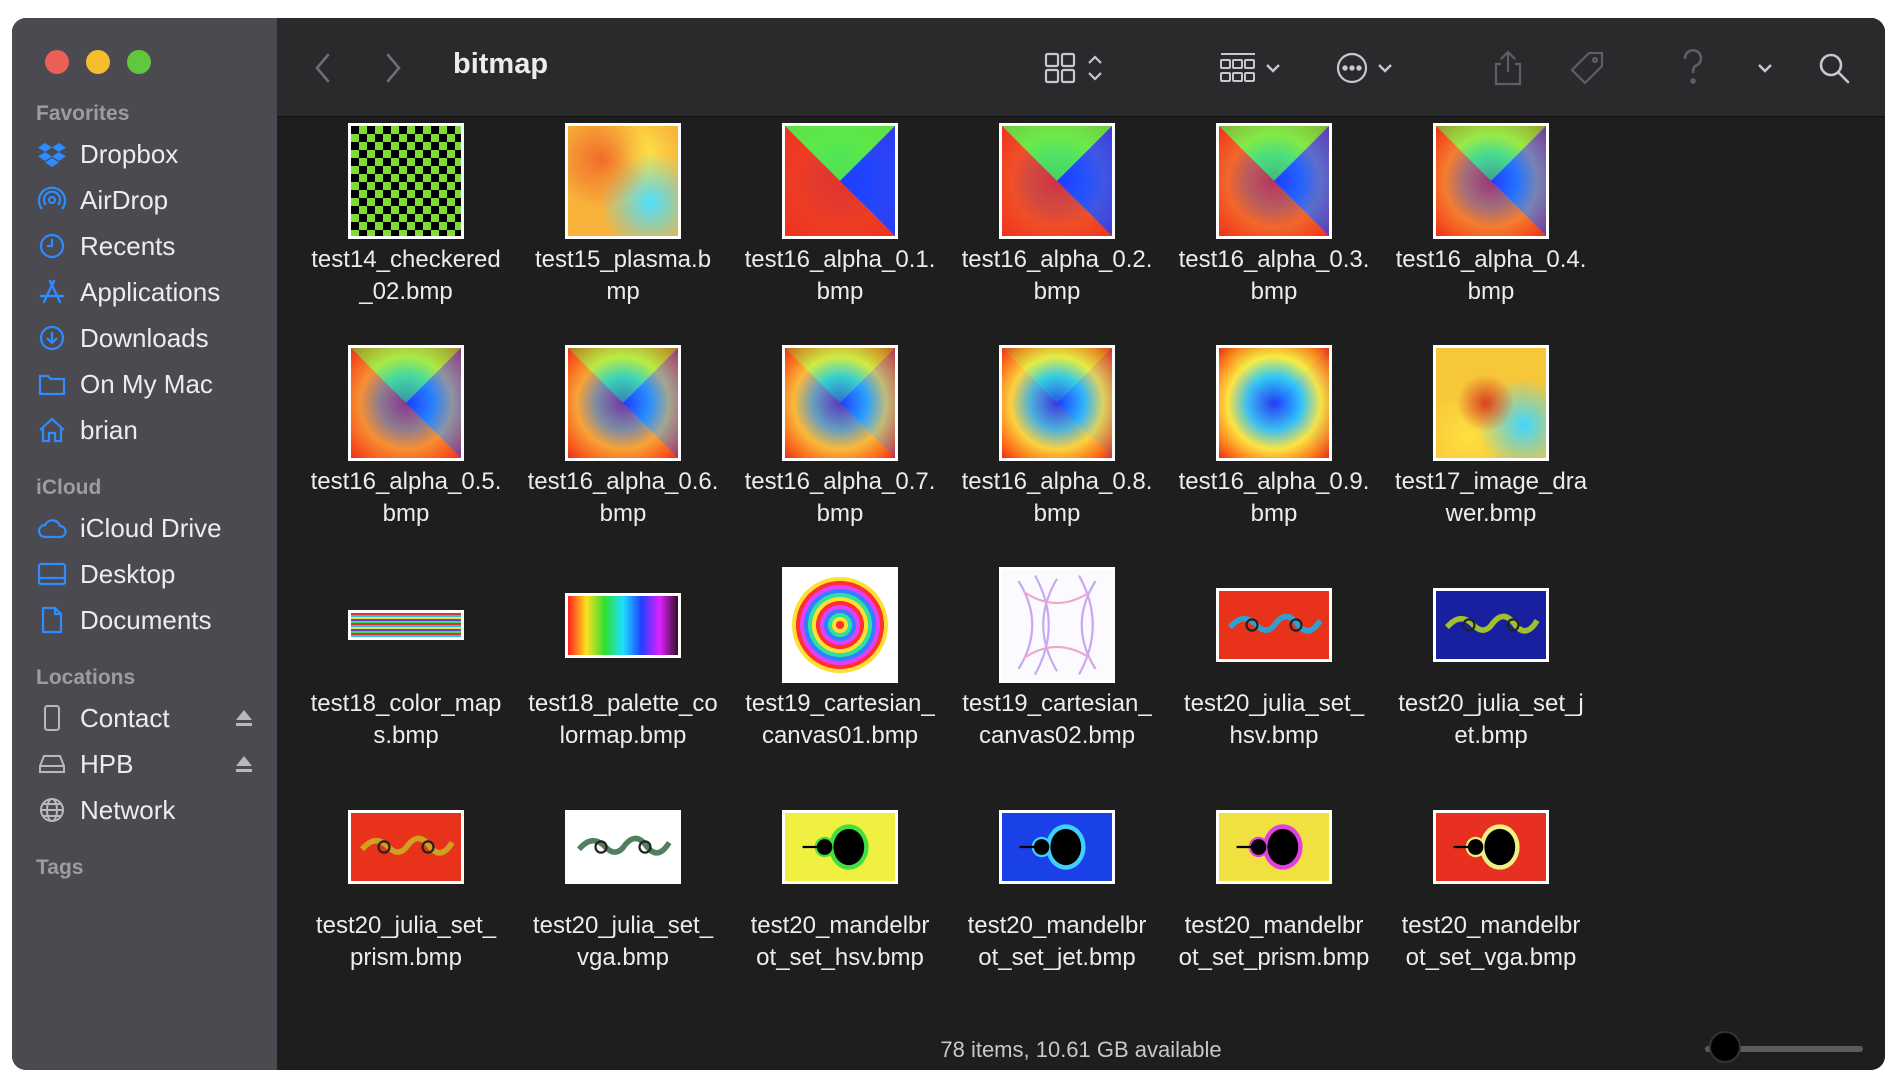 Image resolution: width=1896 pixels, height=1084 pixels. What do you see at coordinates (148, 384) in the screenshot?
I see `sidebar-item-on-my-mac: On My Mac` at bounding box center [148, 384].